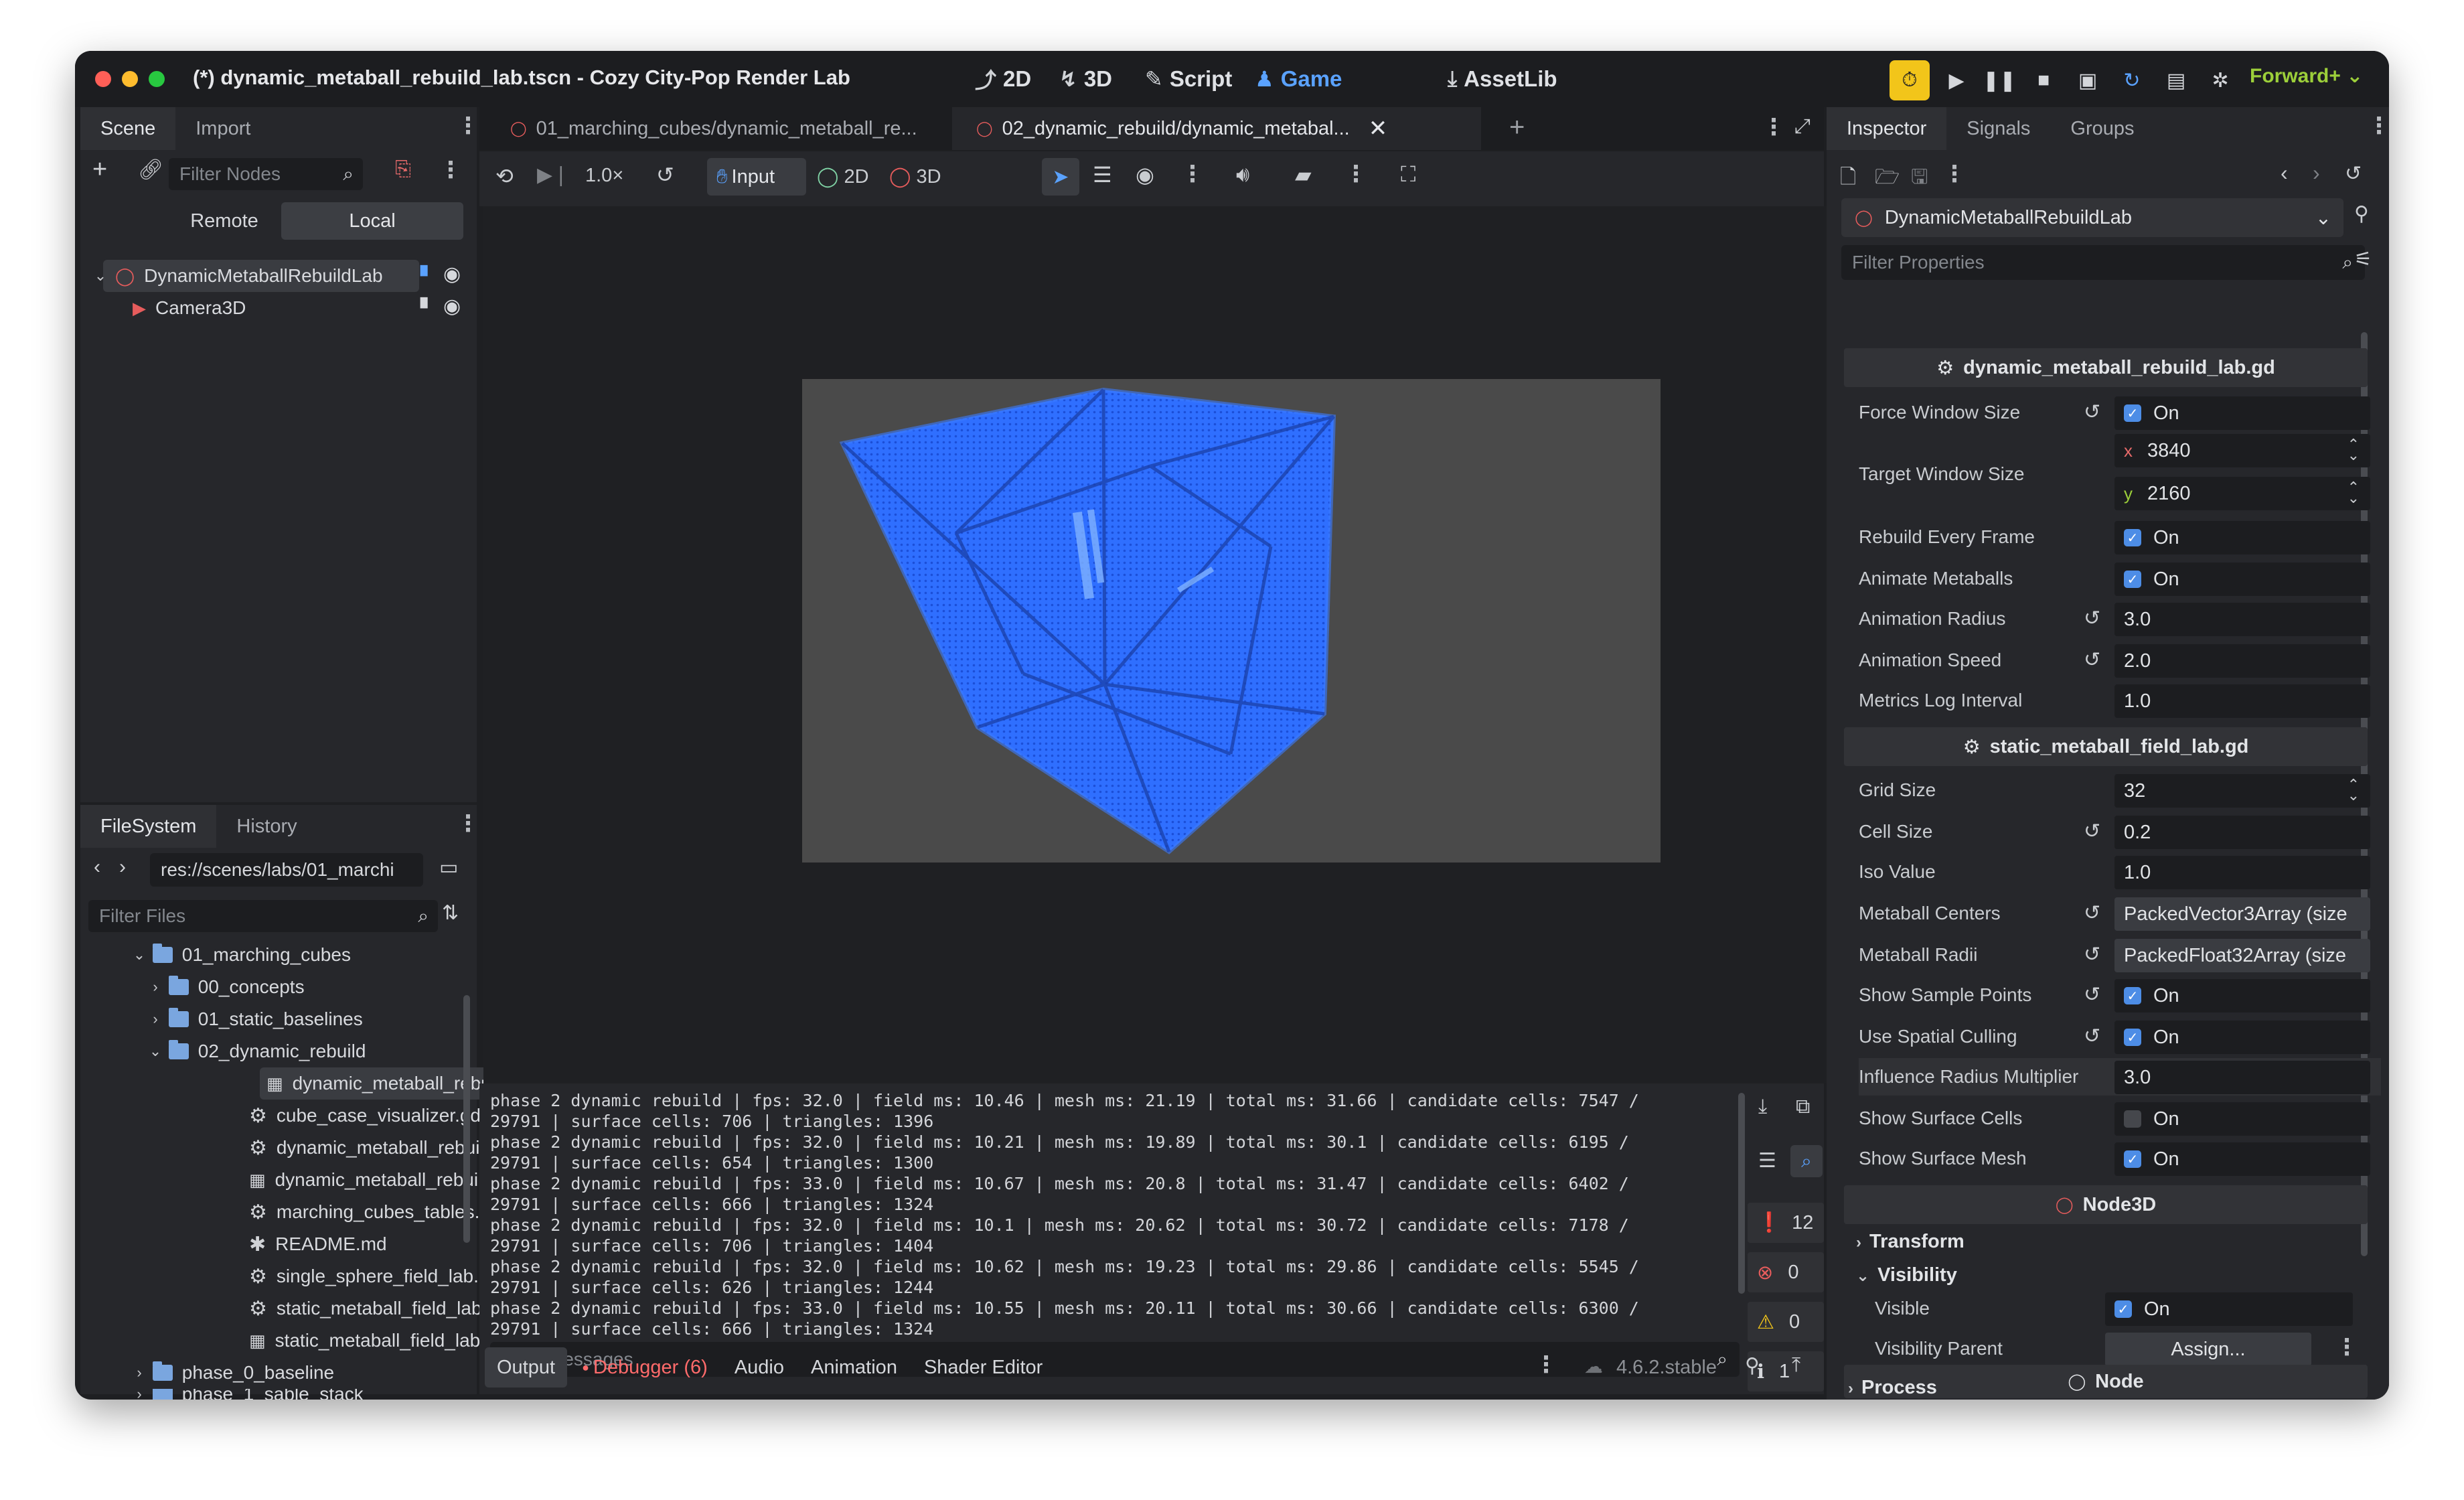 This screenshot has width=2464, height=1500. I want to click on bottom-panel-menu-icon: ⋮, so click(1546, 1364).